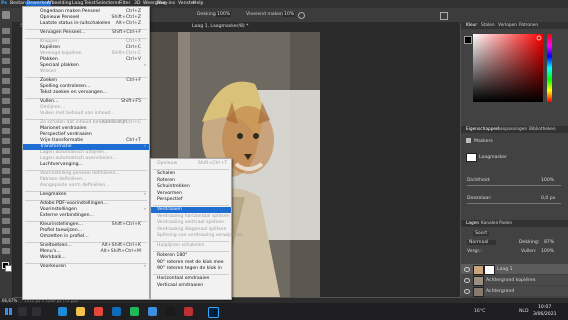 The height and width of the screenshot is (320, 568). I want to click on transform-item-90-roteren-met-de-klok-mee: 90° roteren met de klok mee, so click(191, 263).